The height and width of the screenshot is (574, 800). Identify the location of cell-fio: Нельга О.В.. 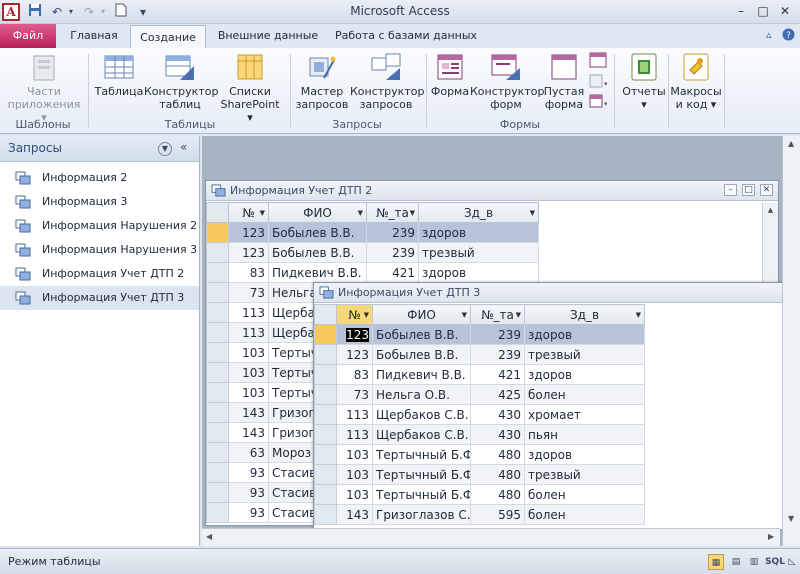
(421, 394).